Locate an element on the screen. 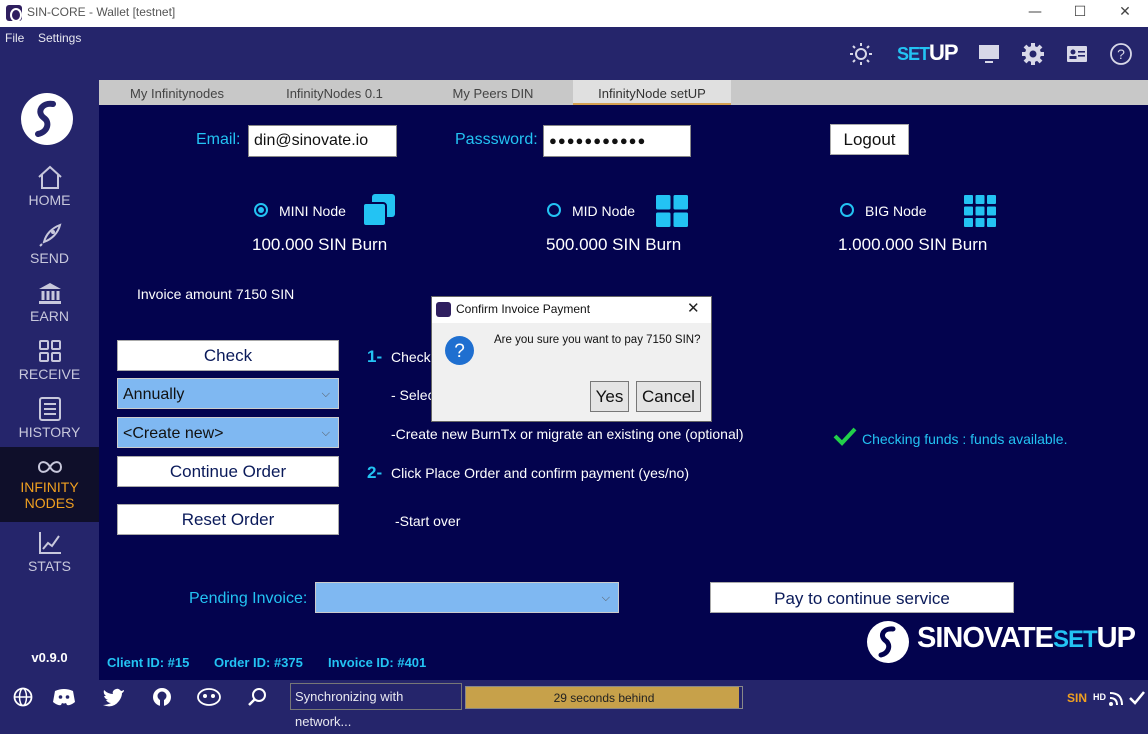 The height and width of the screenshot is (734, 1148). mid-node-label: MID Node is located at coordinates (604, 211).